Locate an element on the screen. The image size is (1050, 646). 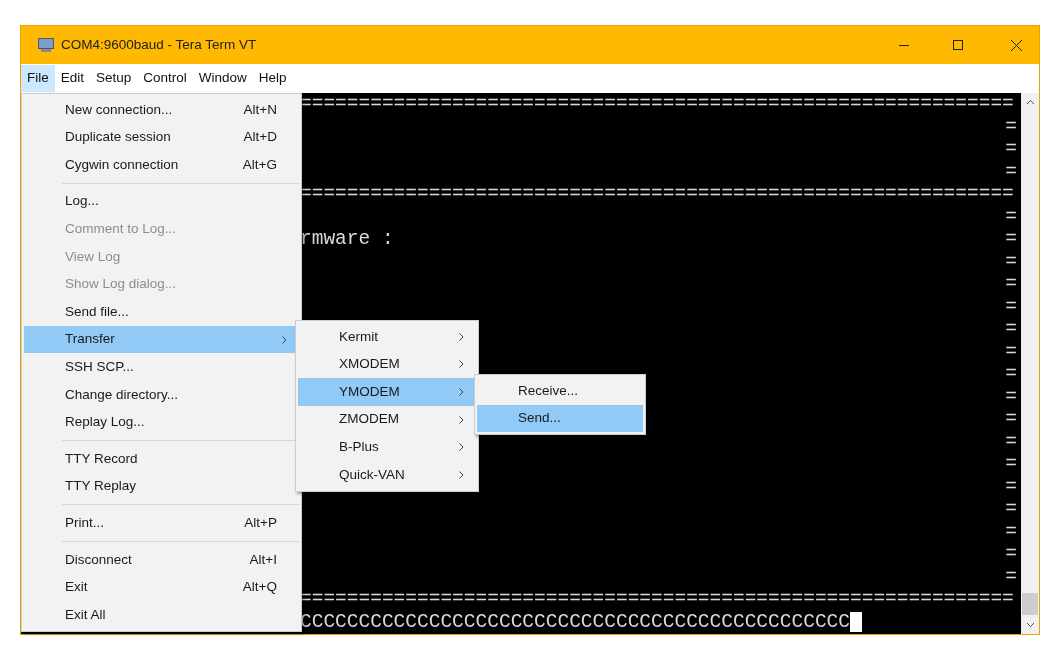
menu-item: TTY Replay is located at coordinates (161, 486).